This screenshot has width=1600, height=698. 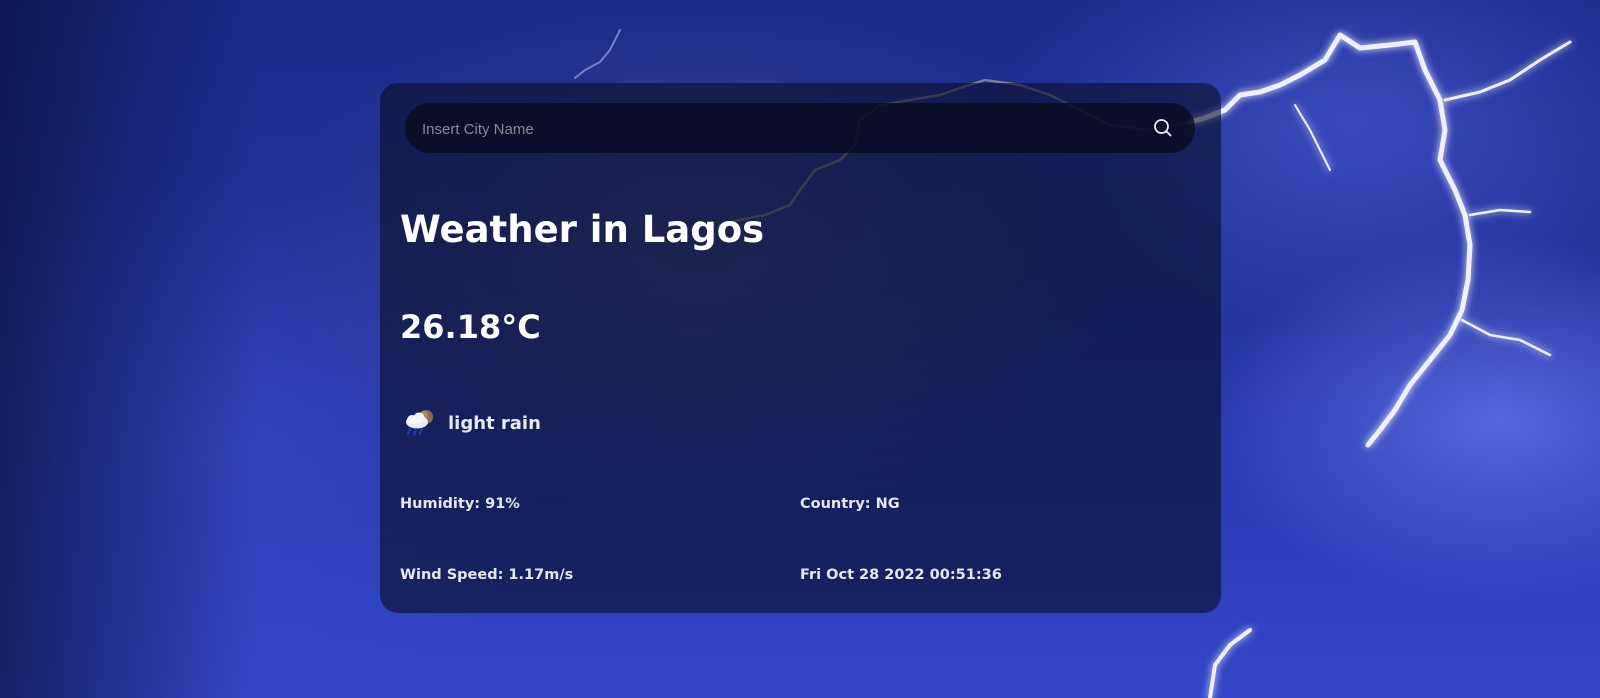 What do you see at coordinates (419, 423) in the screenshot?
I see `rain-cloud-icon` at bounding box center [419, 423].